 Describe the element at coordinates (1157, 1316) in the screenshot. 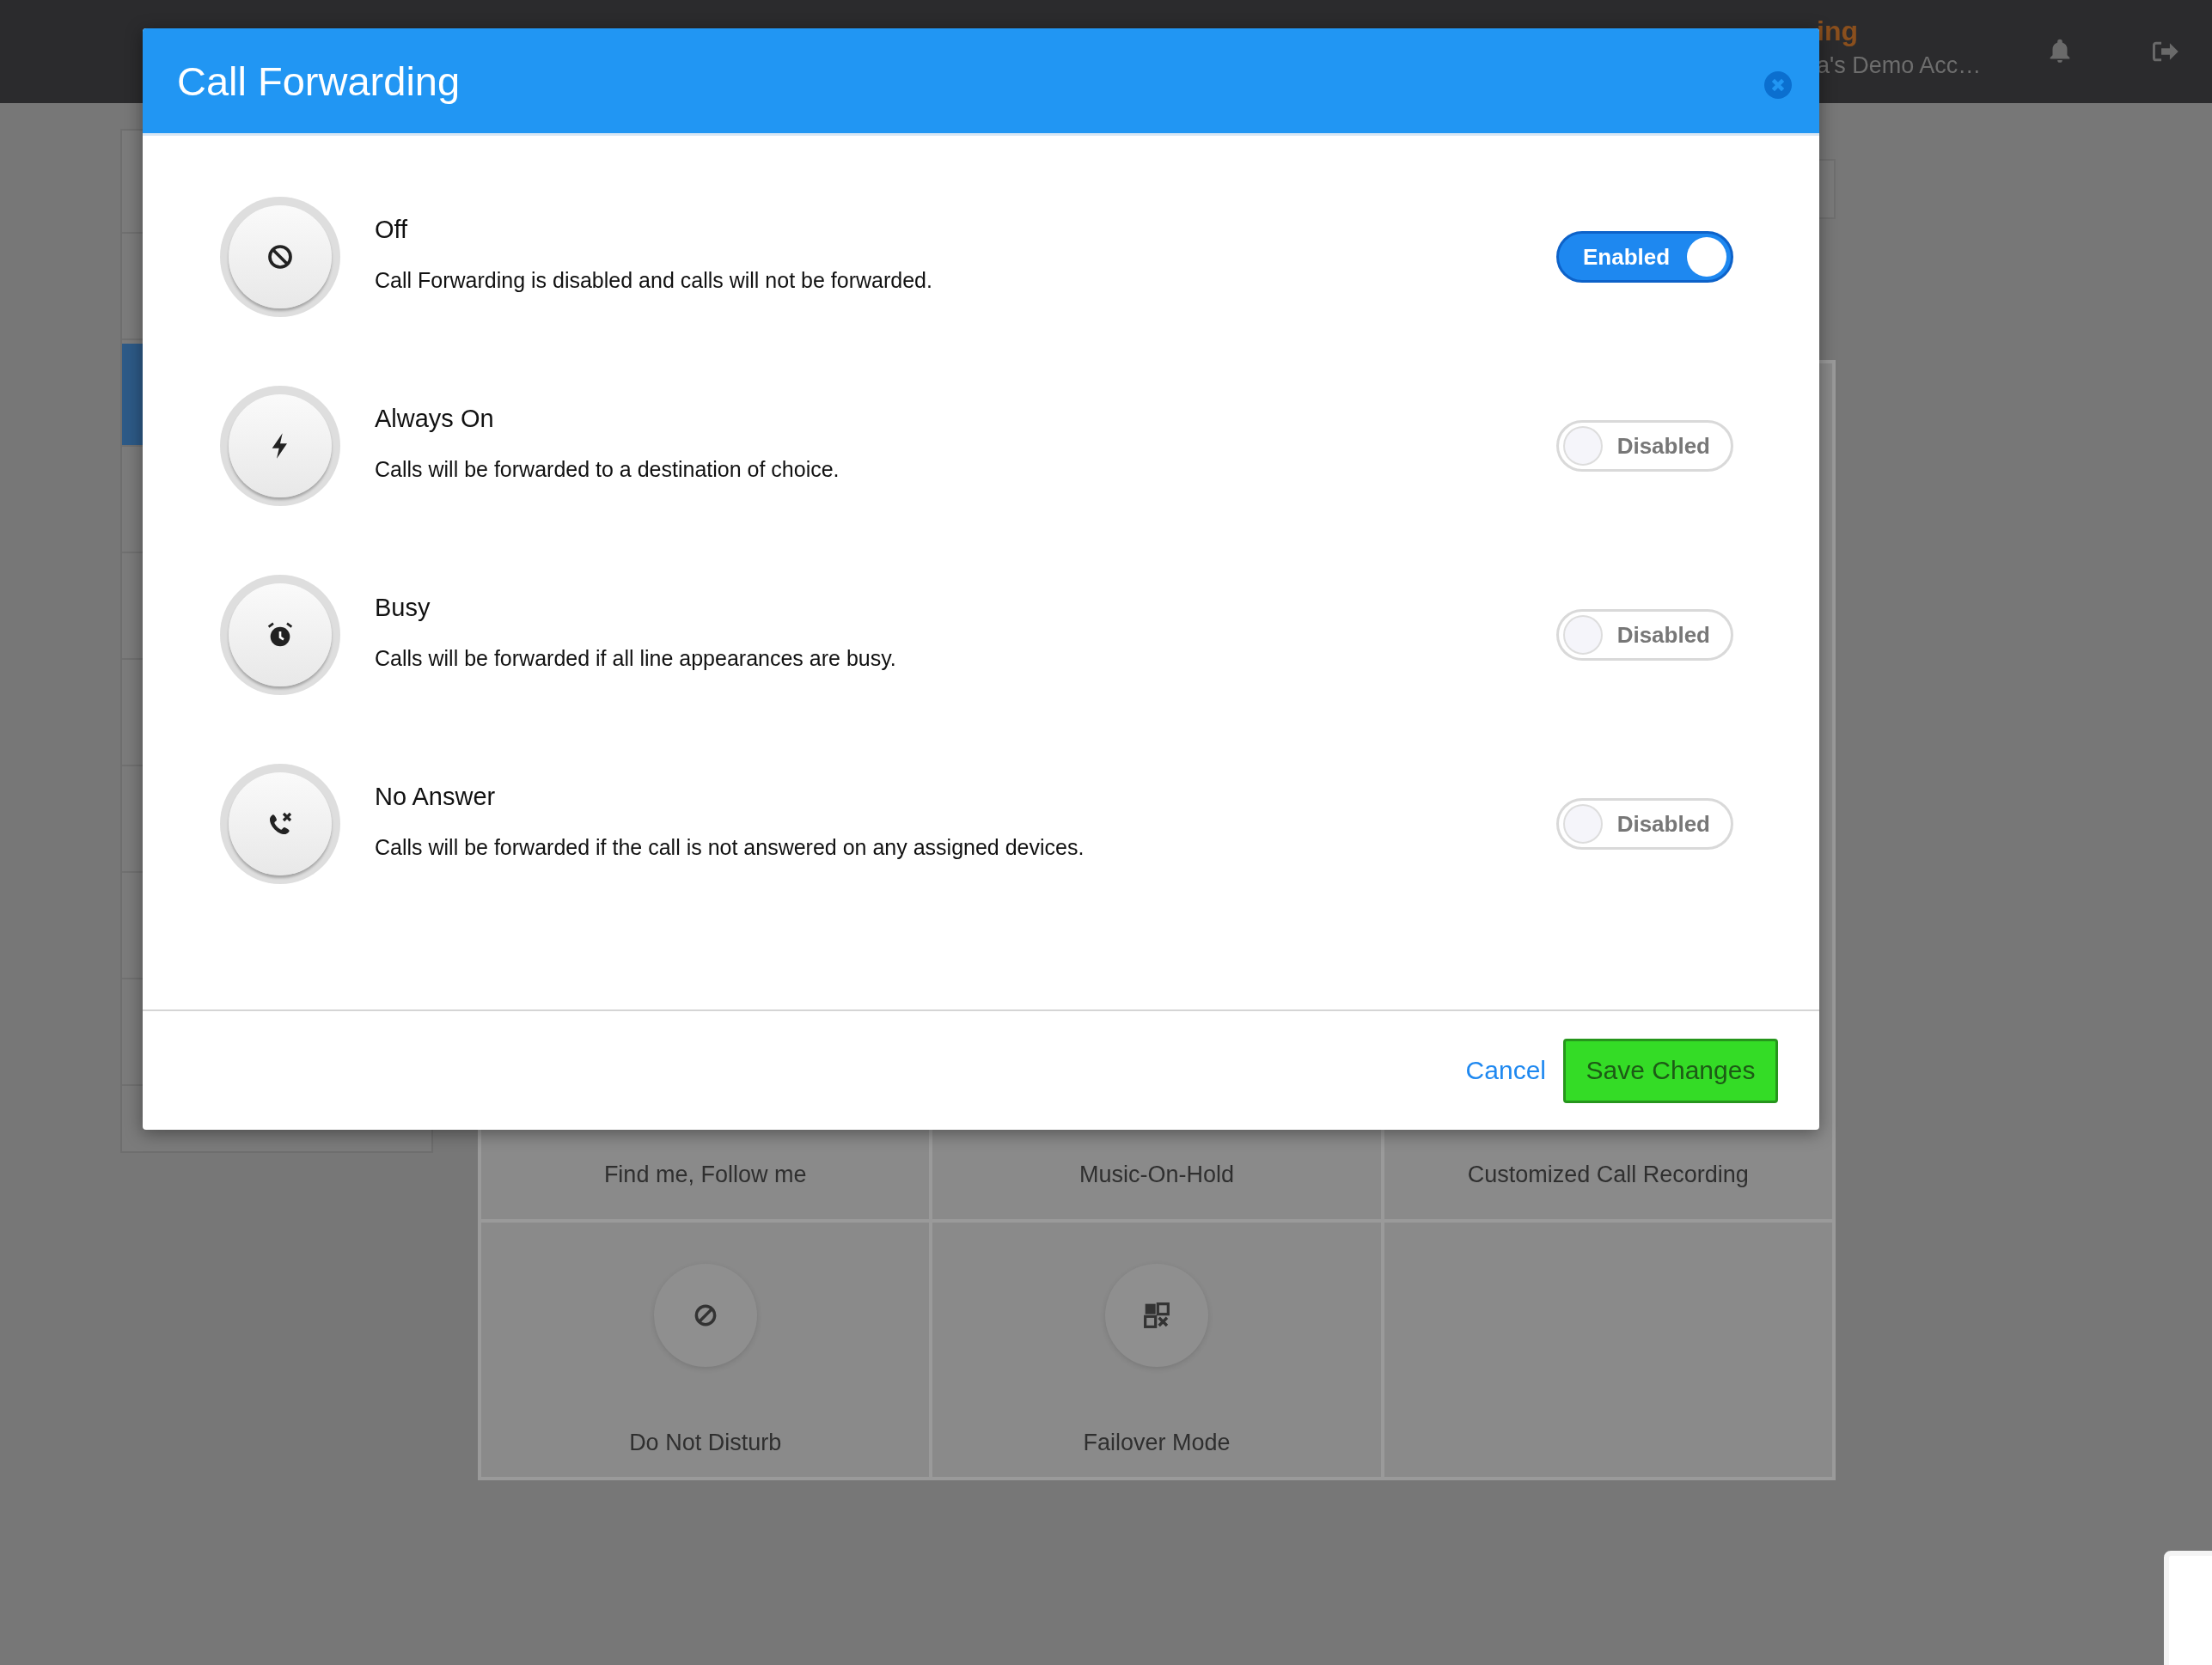

I see `qr-code-icon` at that location.